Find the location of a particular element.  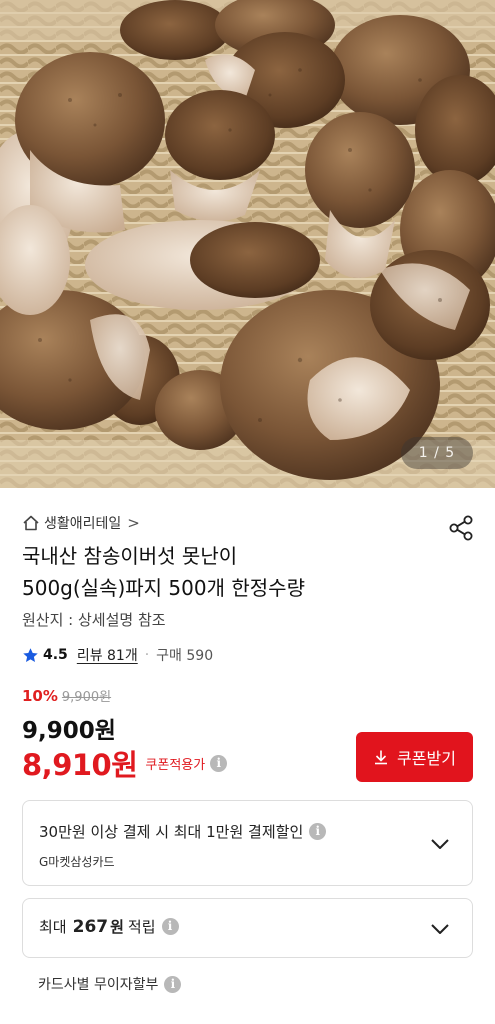

store-name: 생활애리테일 is located at coordinates (83, 524).